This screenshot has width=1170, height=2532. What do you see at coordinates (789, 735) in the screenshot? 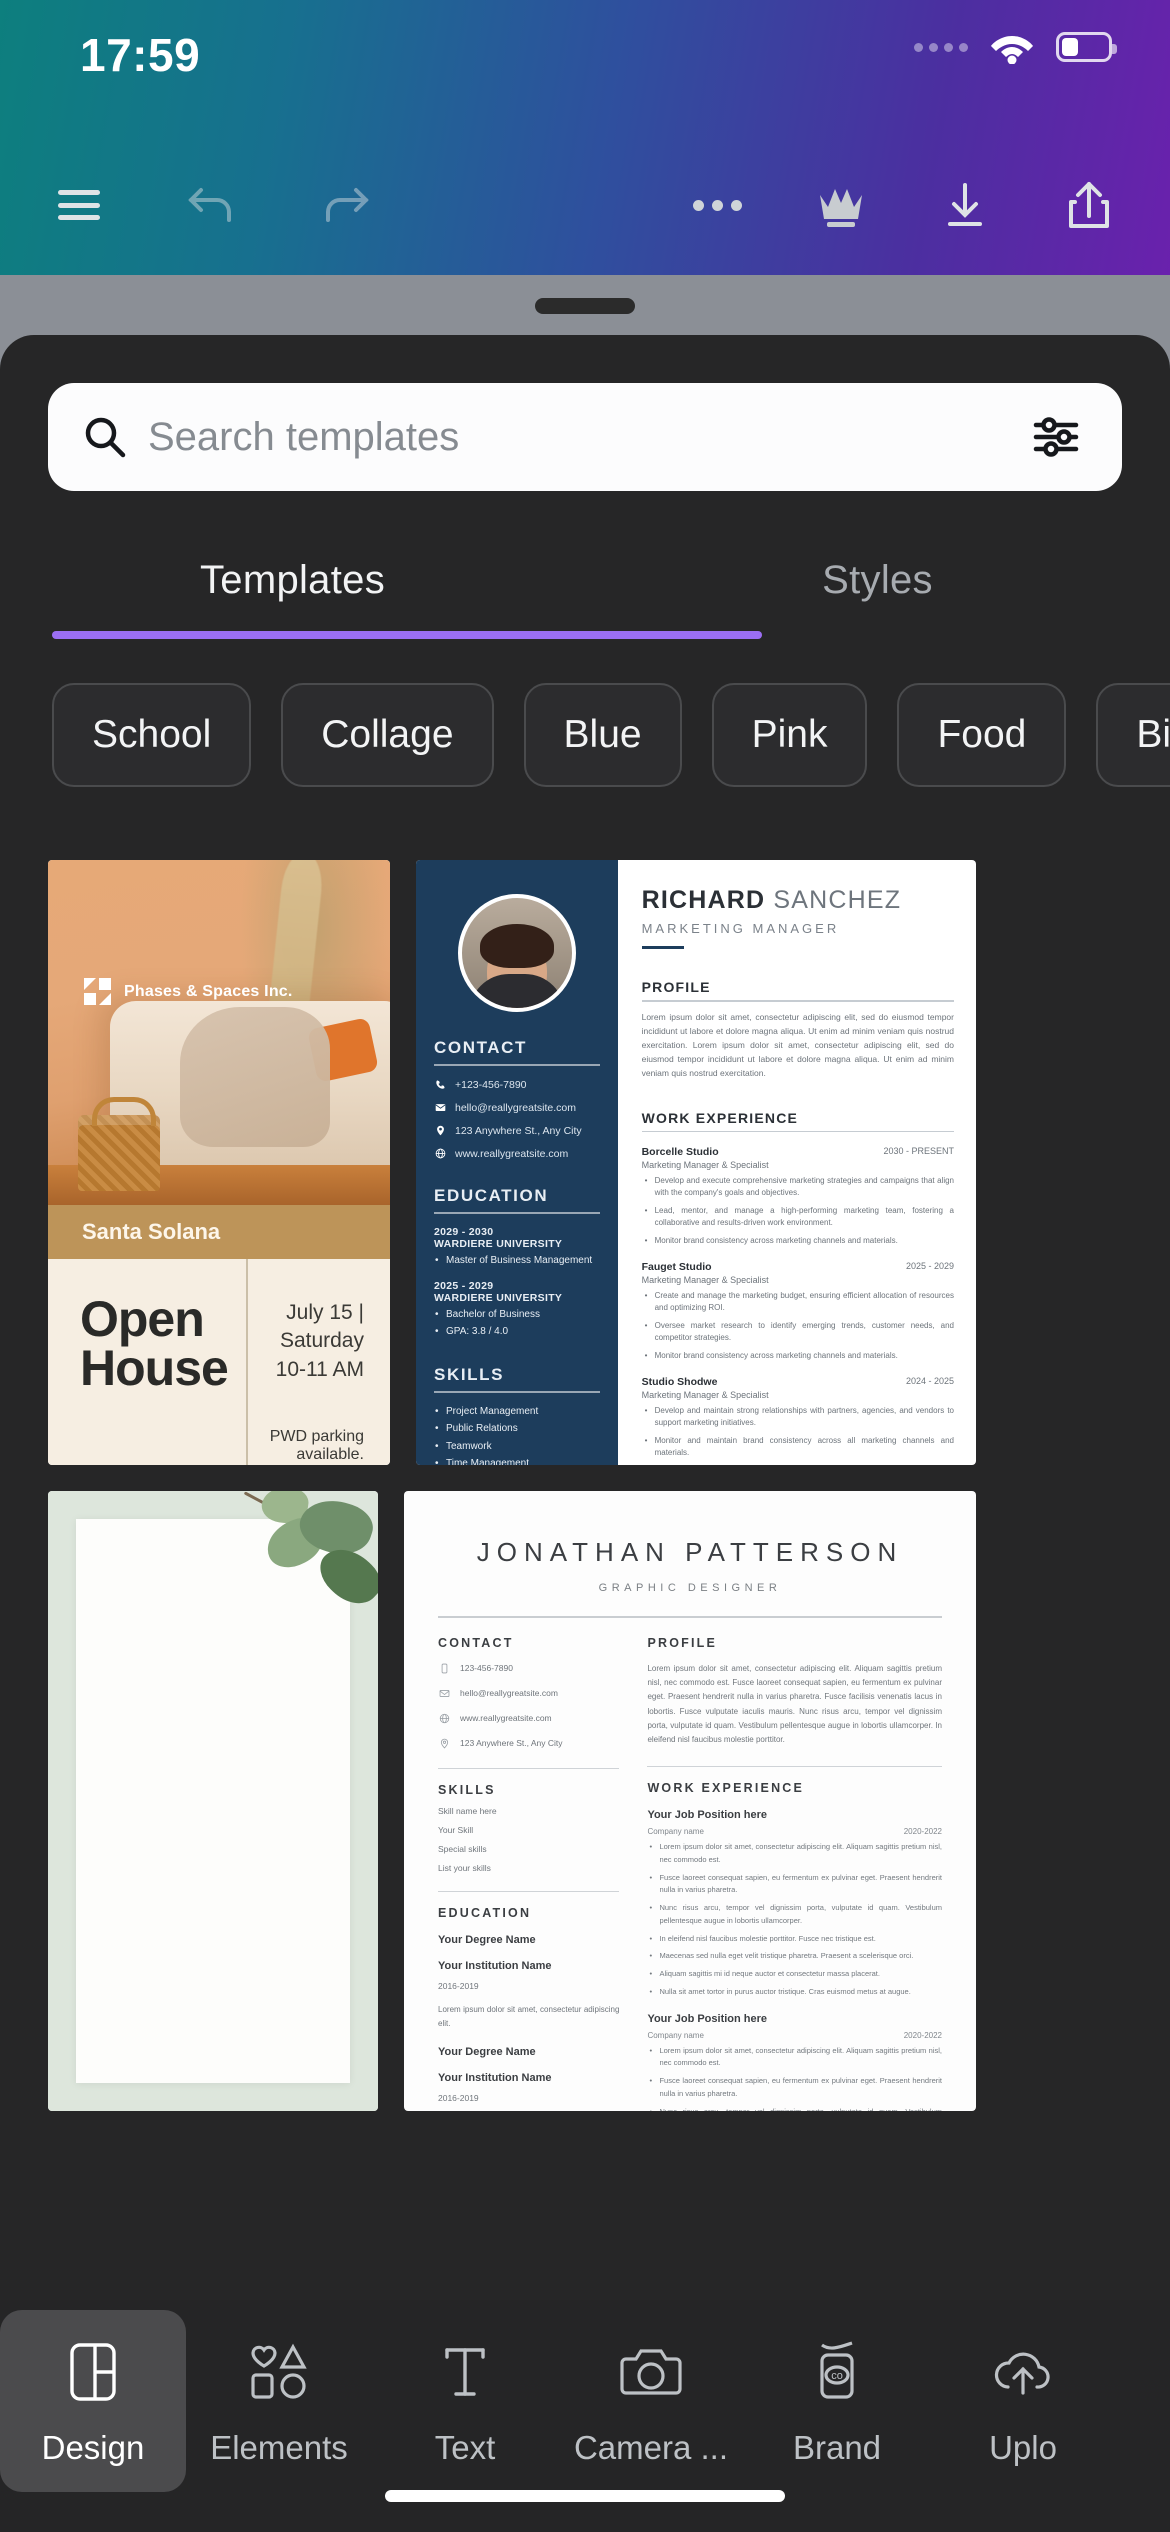
I see `chip-pink: Pink` at bounding box center [789, 735].